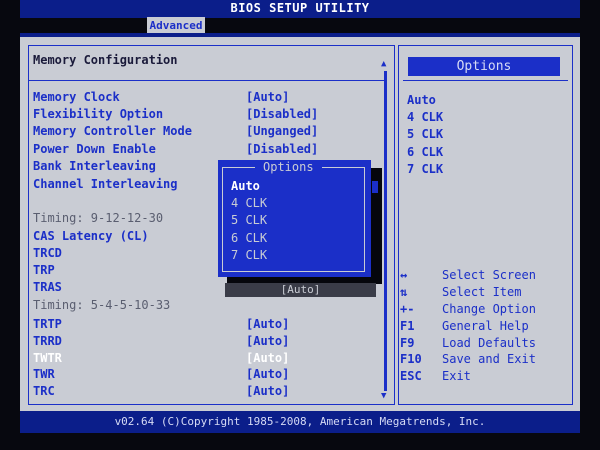  Describe the element at coordinates (105, 60) in the screenshot. I see `section-title: Memory Configuration` at that location.